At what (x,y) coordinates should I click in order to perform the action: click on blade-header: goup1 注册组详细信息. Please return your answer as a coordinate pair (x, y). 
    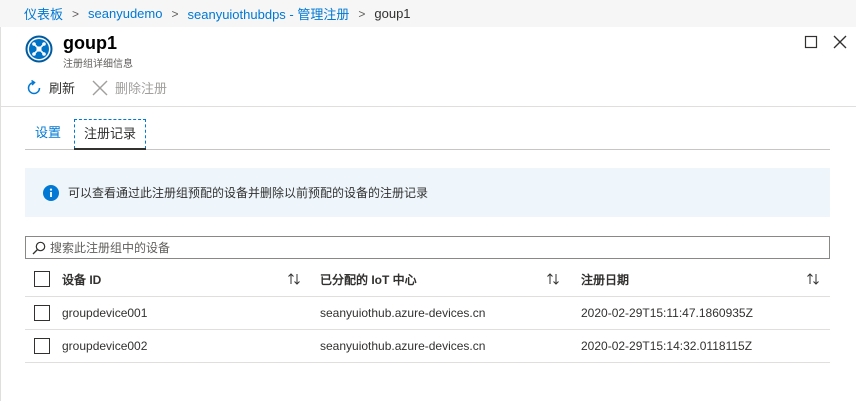
    Looking at the image, I should click on (428, 49).